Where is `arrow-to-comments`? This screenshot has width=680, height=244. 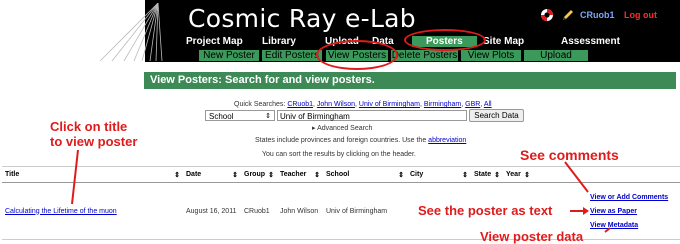
arrow-to-comments is located at coordinates (576, 177).